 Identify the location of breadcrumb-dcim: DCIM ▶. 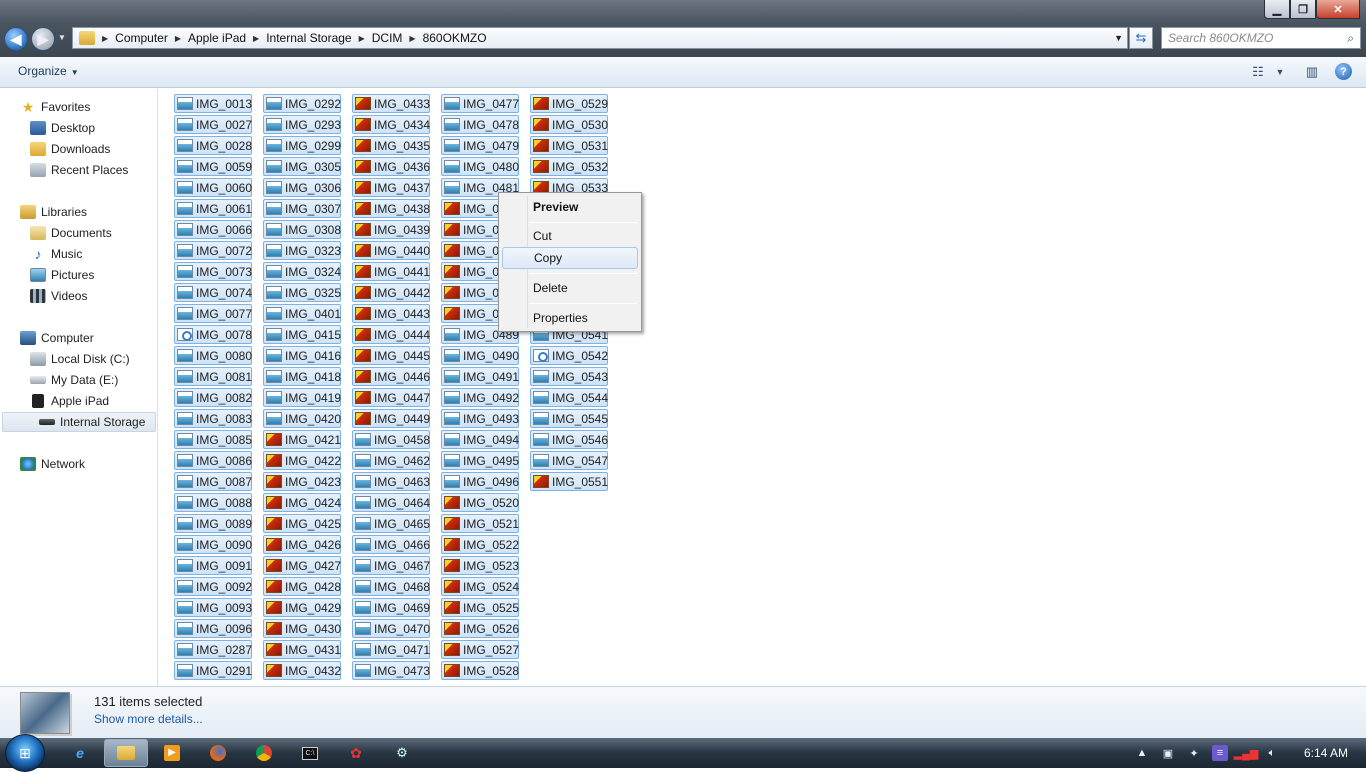
(397, 38).